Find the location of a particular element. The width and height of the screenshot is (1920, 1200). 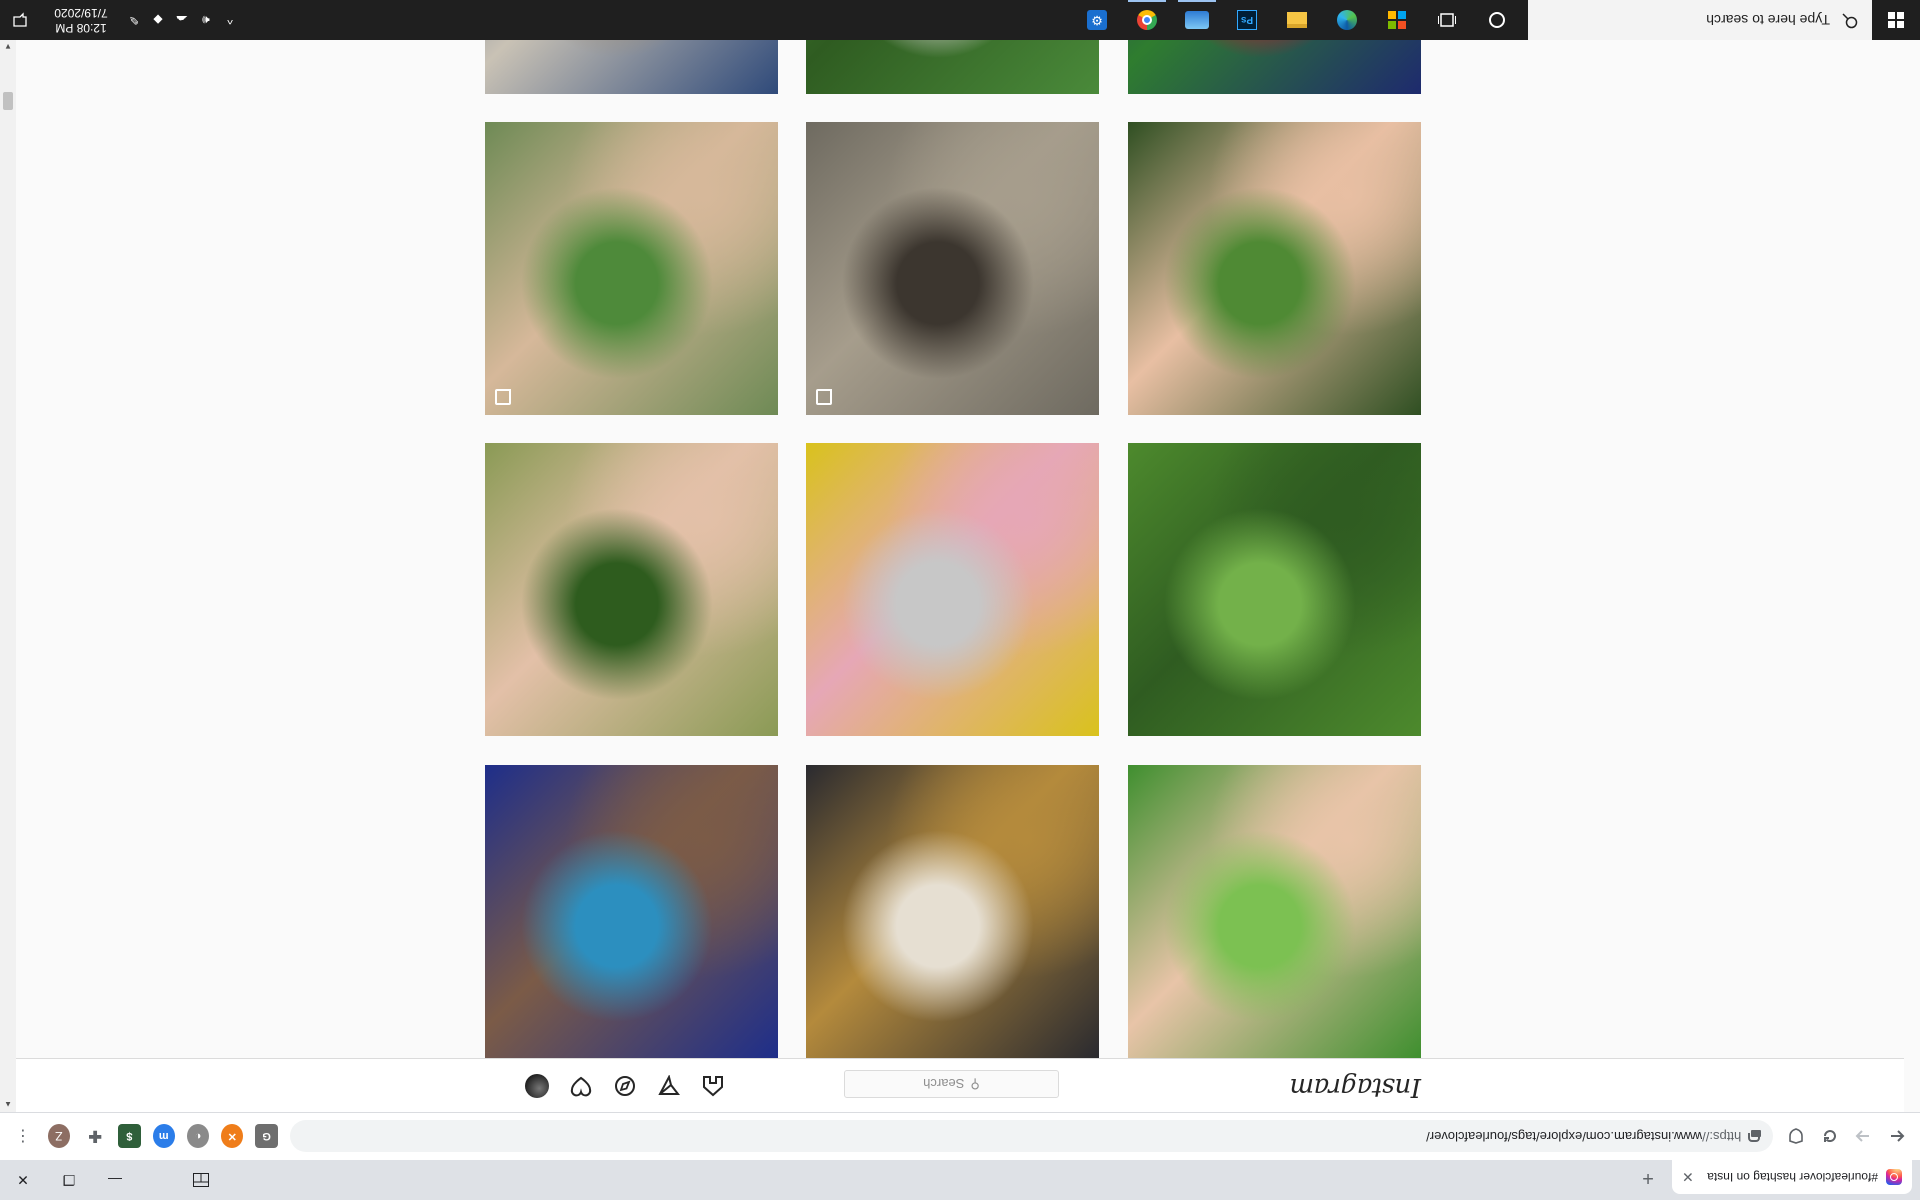

restore-button: ❐ is located at coordinates (69, 1180).